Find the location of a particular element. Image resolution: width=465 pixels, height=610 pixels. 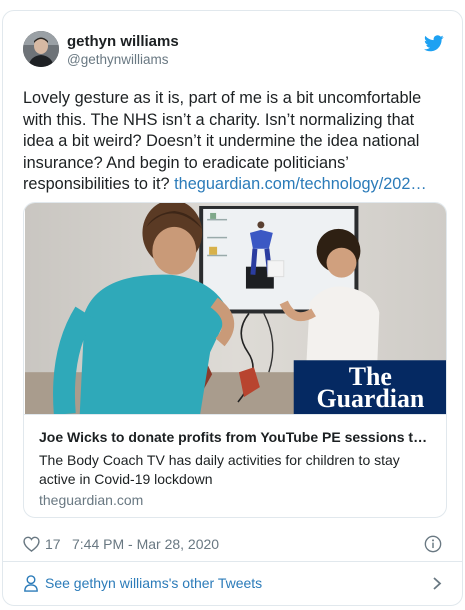

tweet-meta: 17 7:44 PM - Mar 28, 2020 is located at coordinates (232, 544).